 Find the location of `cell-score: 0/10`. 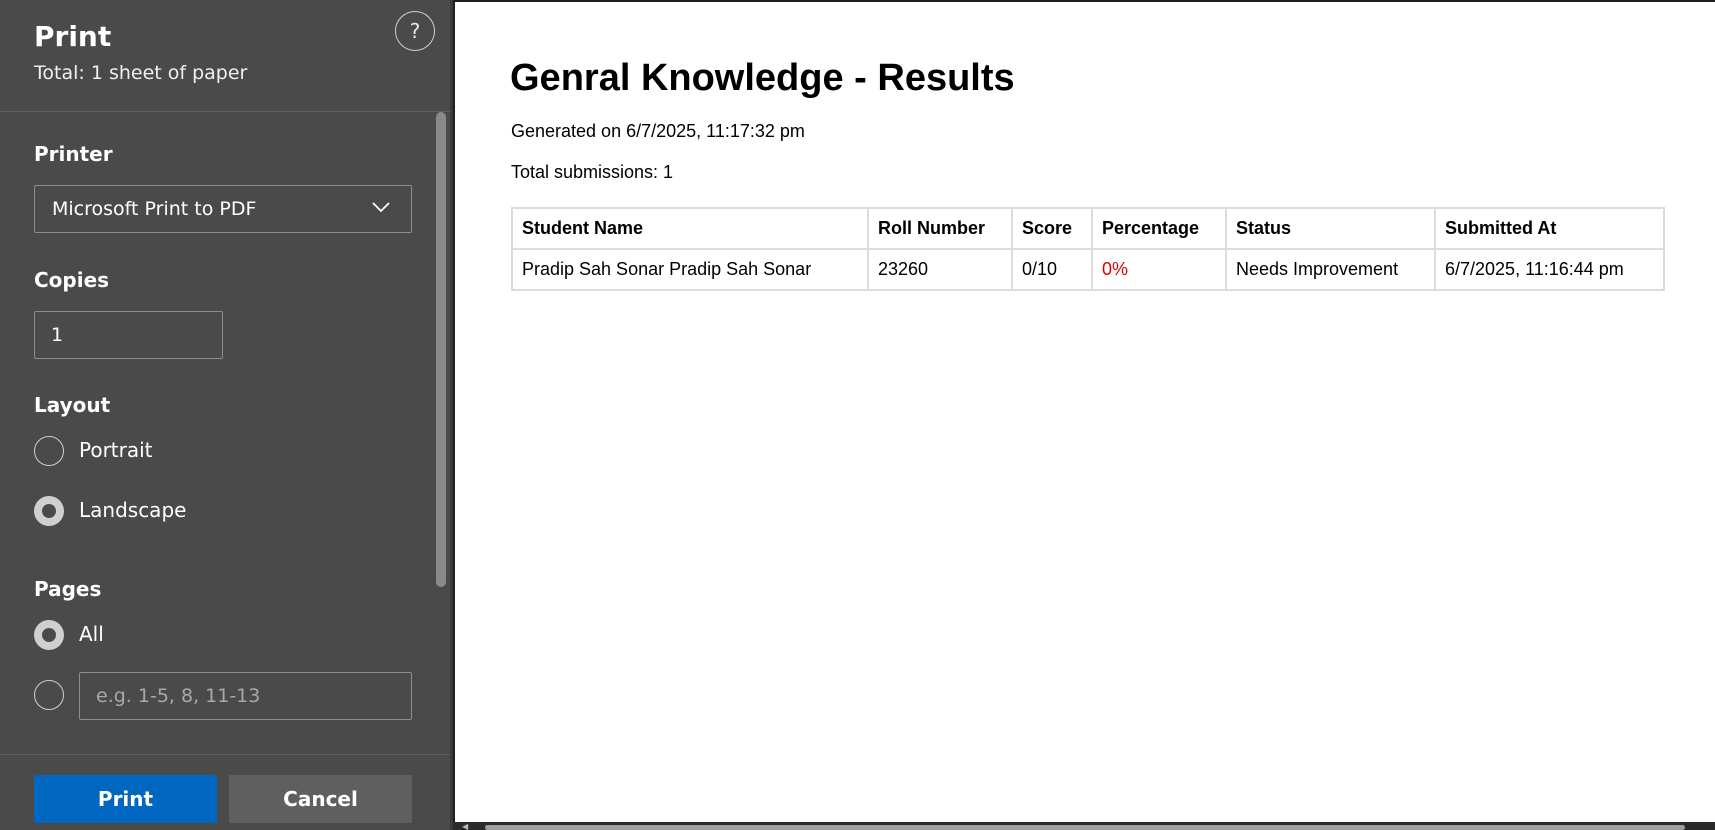

cell-score: 0/10 is located at coordinates (1052, 269).